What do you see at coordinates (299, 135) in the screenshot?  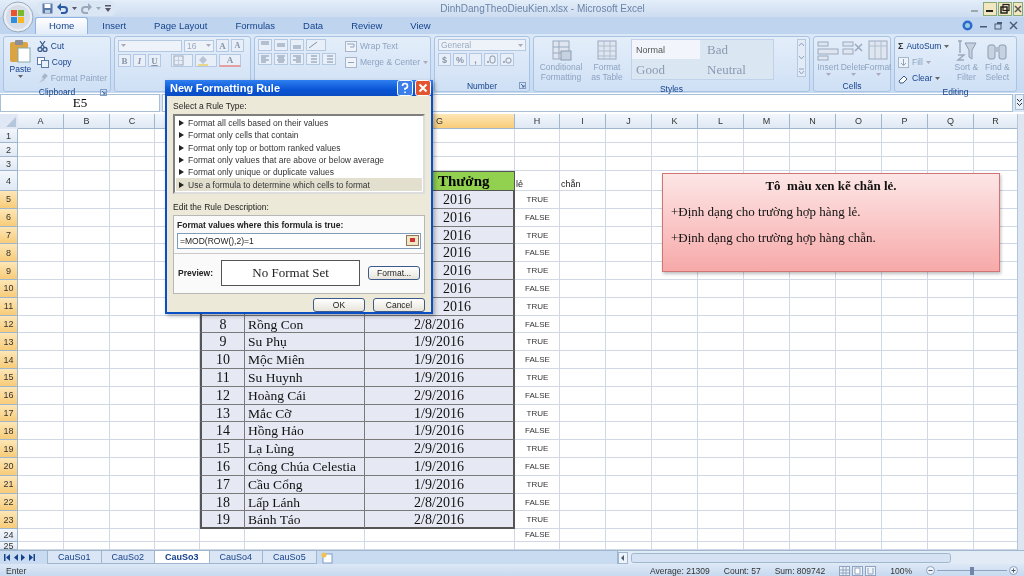 I see `rule-type-item: Format only cells that contain` at bounding box center [299, 135].